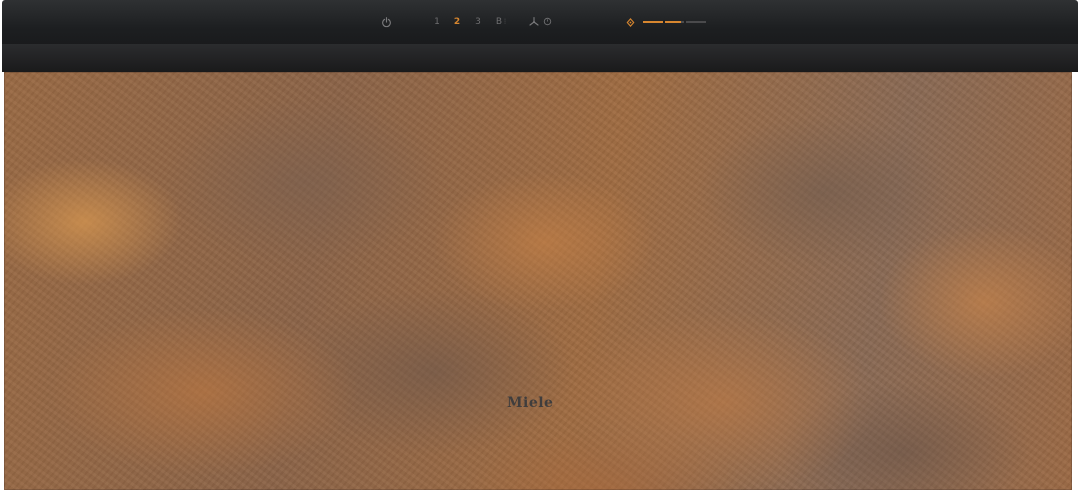  Describe the element at coordinates (630, 22) in the screenshot. I see `light-icon` at that location.